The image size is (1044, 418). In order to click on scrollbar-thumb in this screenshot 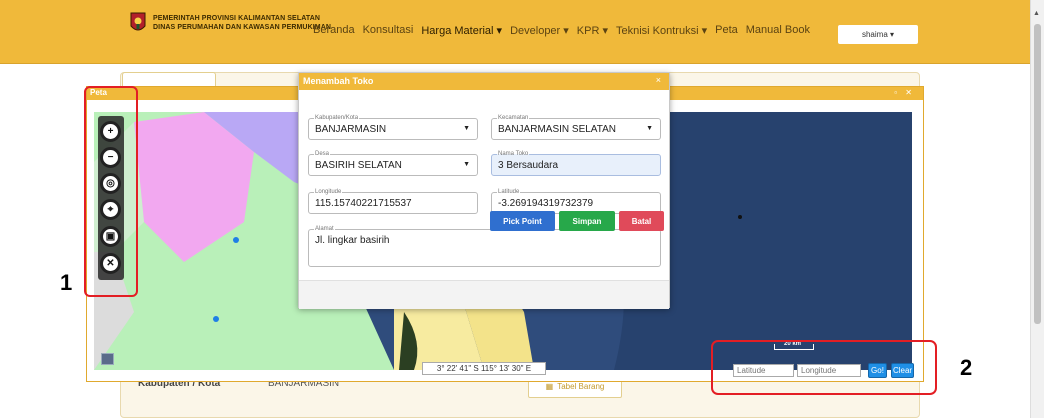, I will do `click(1037, 174)`.